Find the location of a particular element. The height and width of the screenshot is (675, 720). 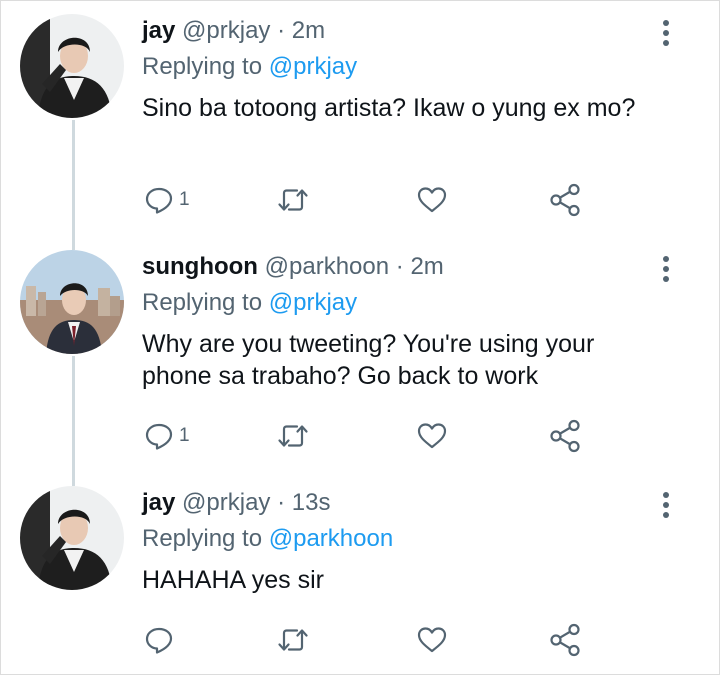

display-name: sunghoon is located at coordinates (200, 266).